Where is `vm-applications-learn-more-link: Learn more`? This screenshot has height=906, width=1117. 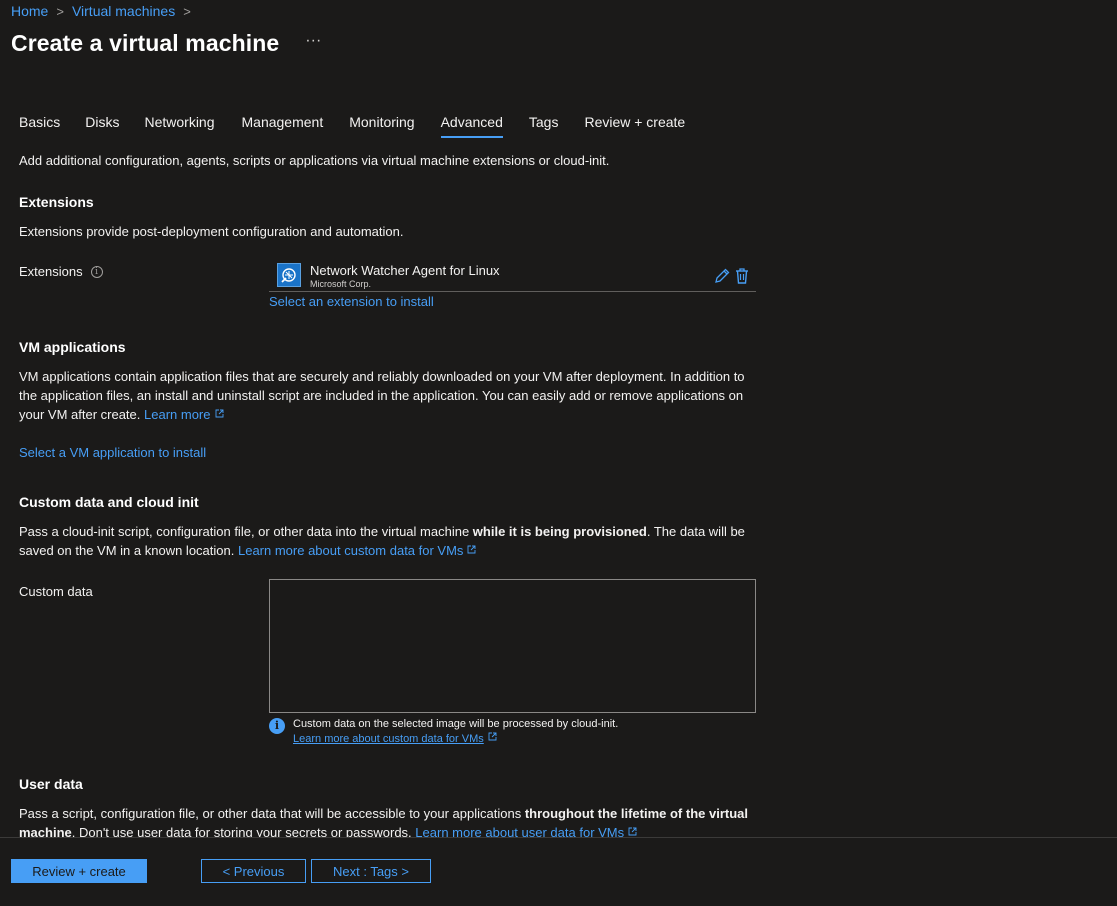
vm-applications-learn-more-link: Learn more is located at coordinates (177, 414).